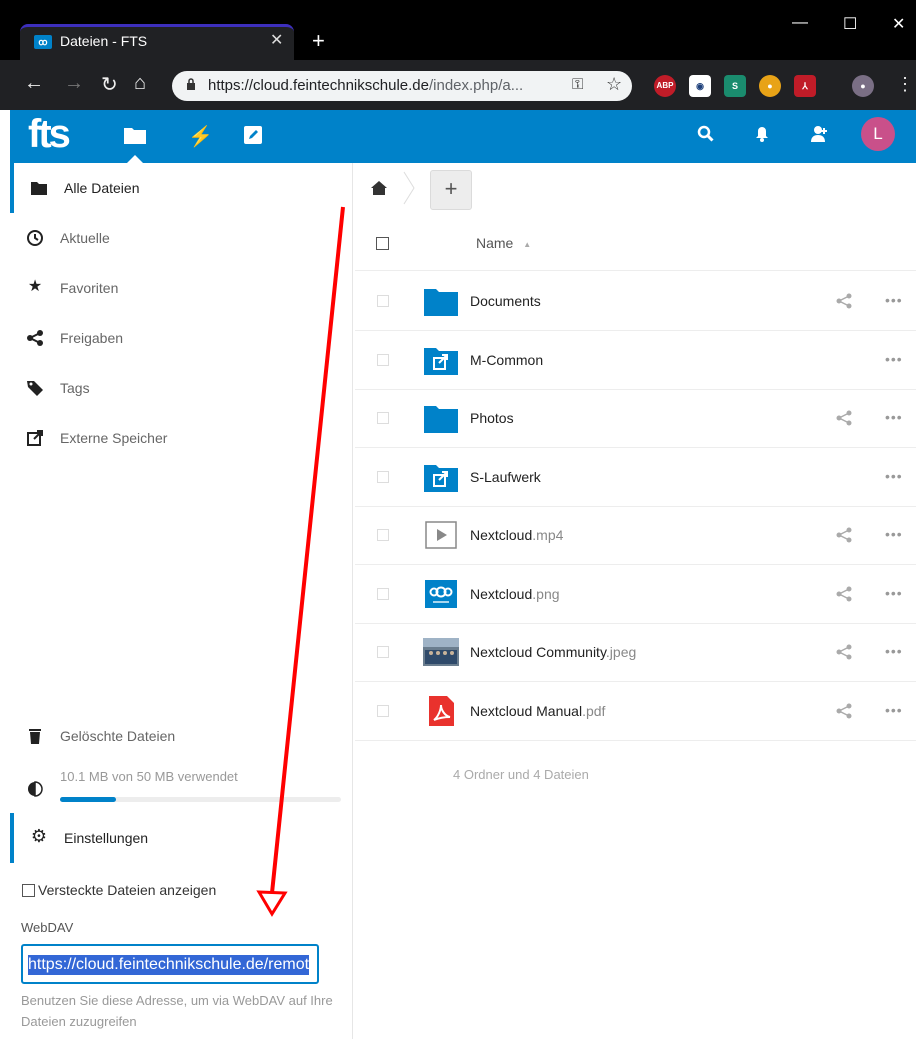  I want to click on file-name: Nextcloud Community.jpeg, so click(553, 652).